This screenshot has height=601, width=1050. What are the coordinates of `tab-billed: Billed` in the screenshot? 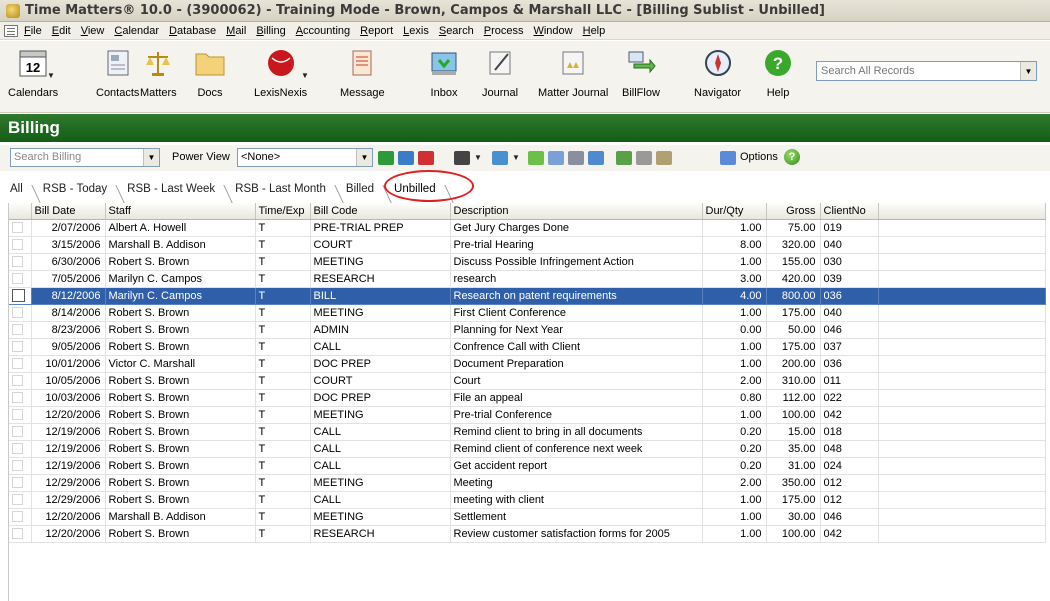 It's located at (360, 191).